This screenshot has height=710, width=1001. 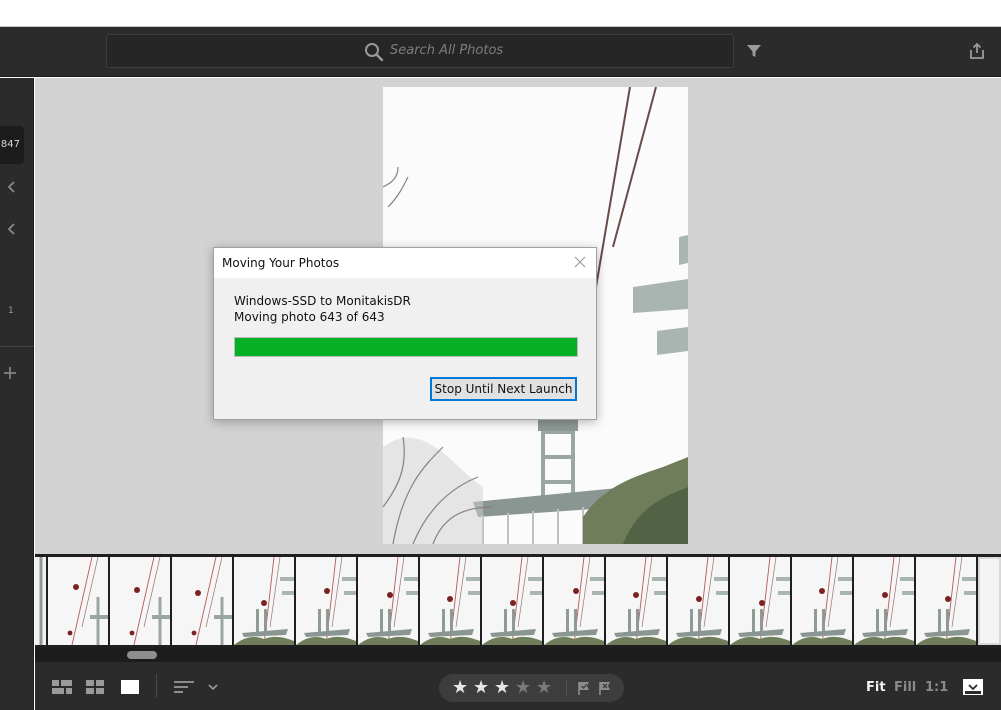 I want to click on progress-bar-fill, so click(x=406, y=347).